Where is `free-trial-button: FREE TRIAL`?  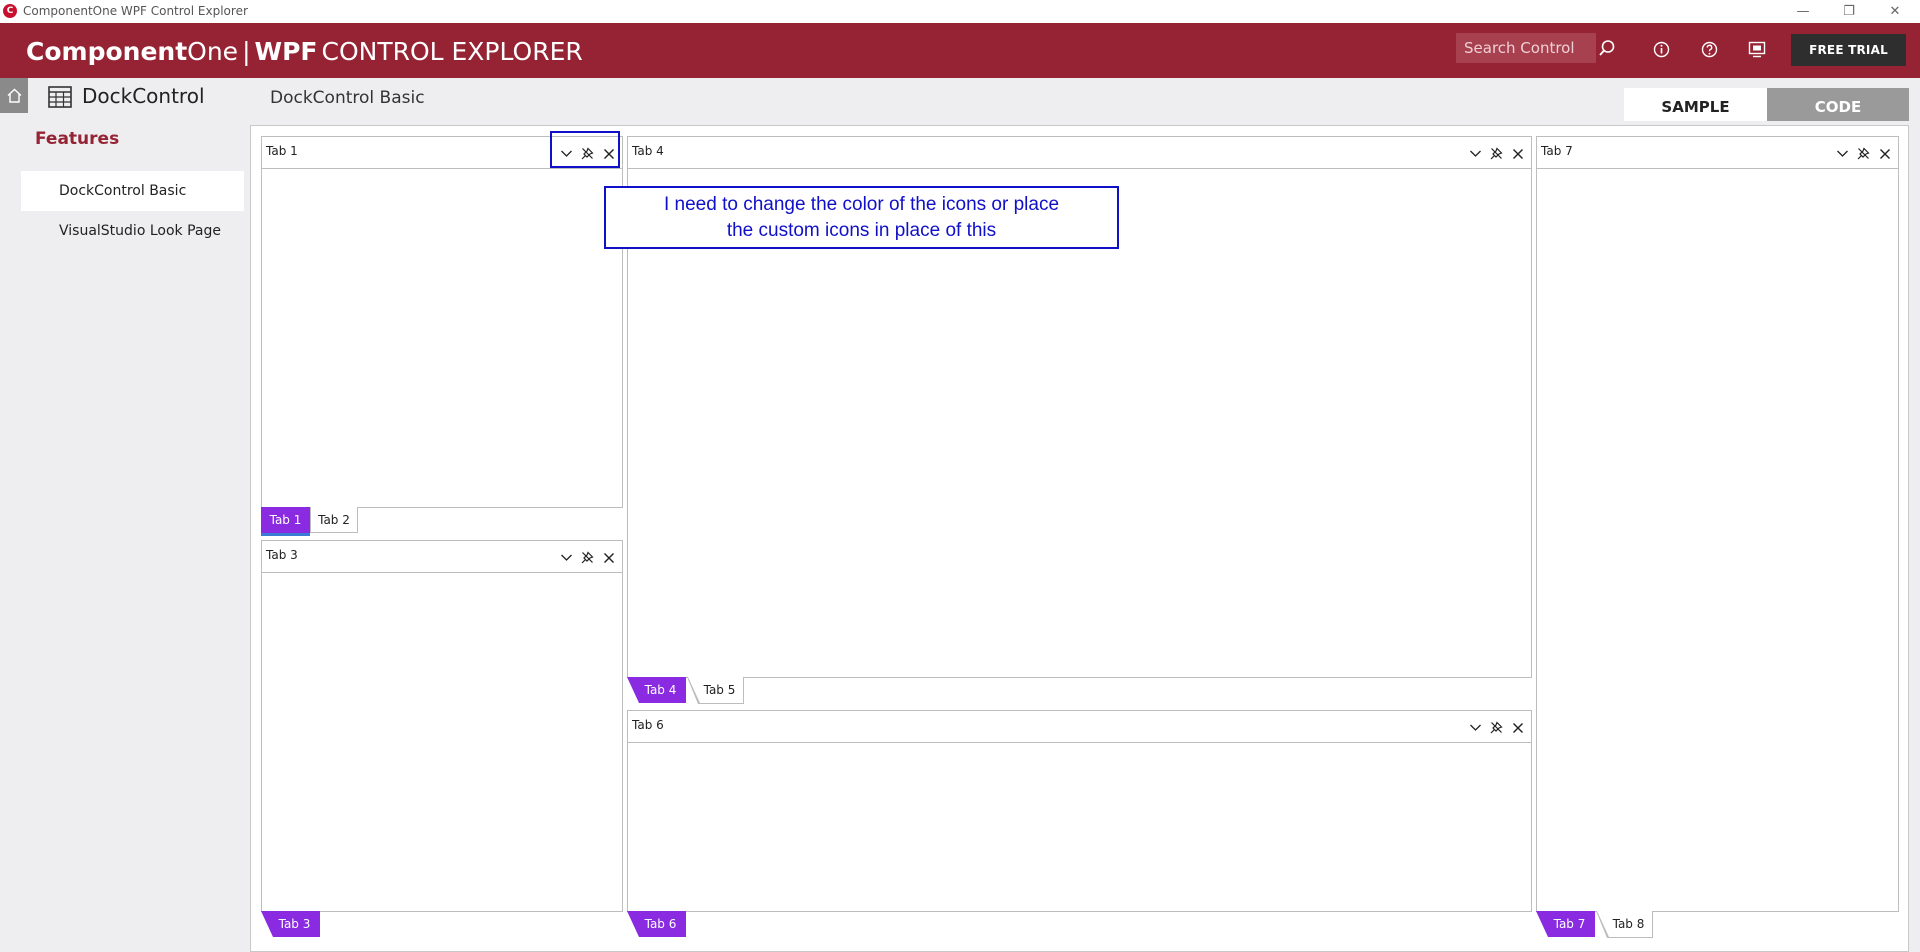 free-trial-button: FREE TRIAL is located at coordinates (1848, 50).